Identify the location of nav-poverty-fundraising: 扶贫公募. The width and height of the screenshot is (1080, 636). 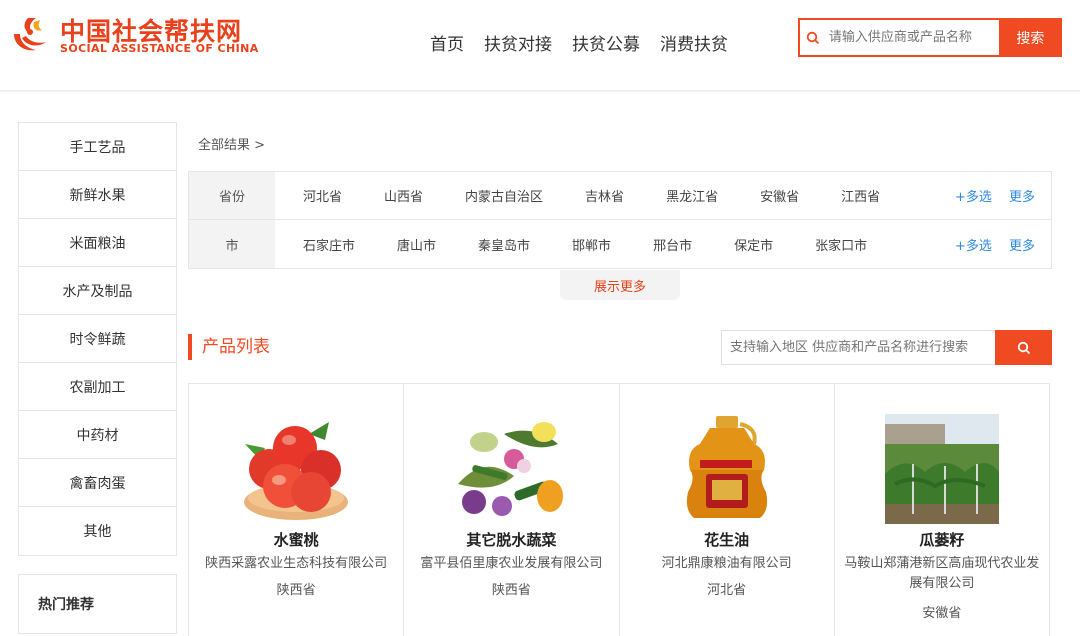
(606, 42).